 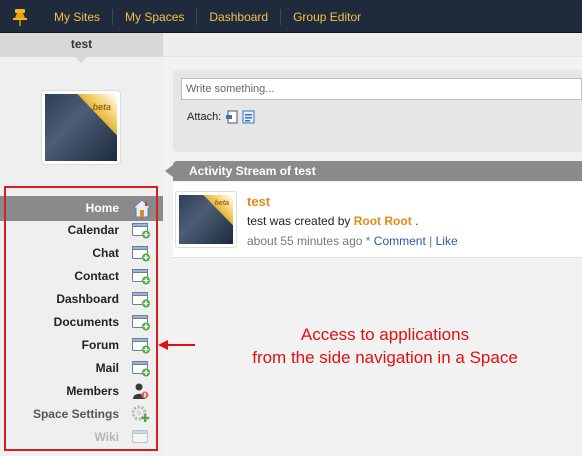 What do you see at coordinates (417, 221) in the screenshot?
I see `activity-text-suffix: .` at bounding box center [417, 221].